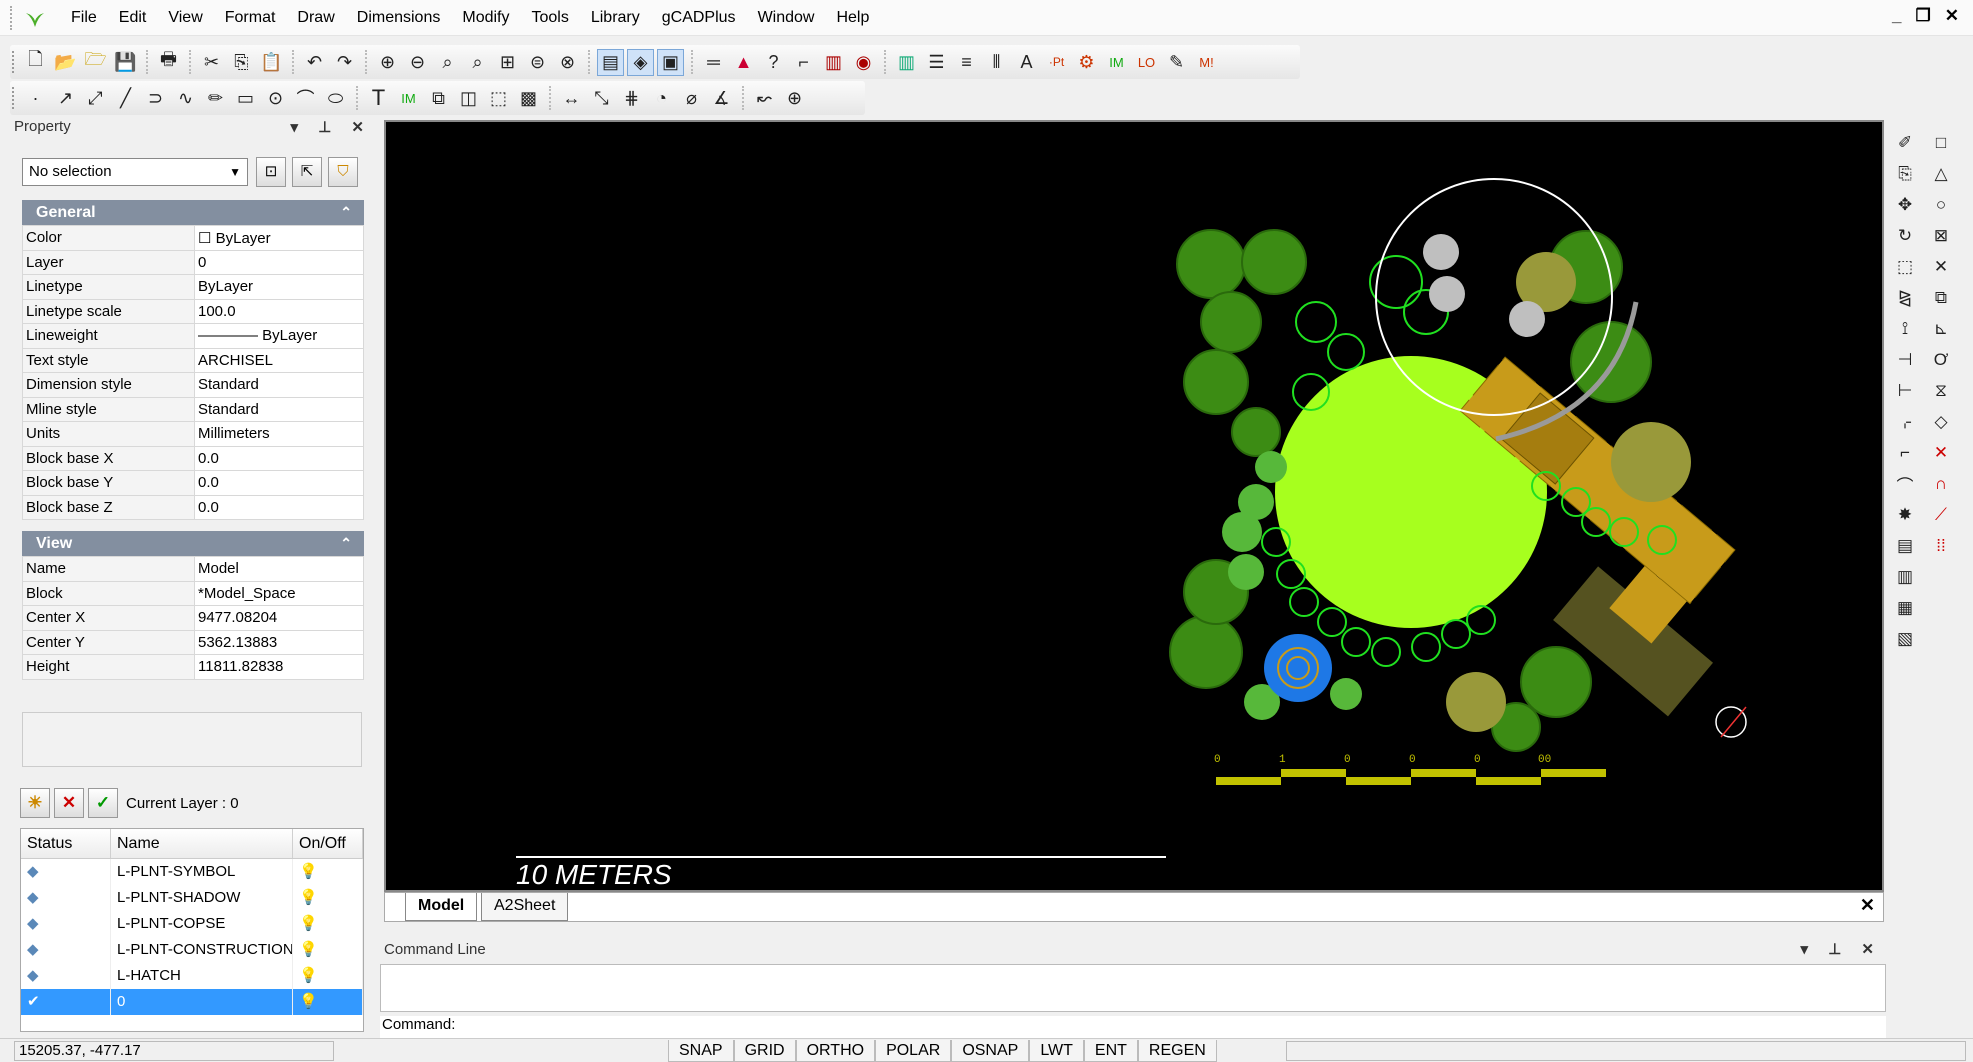  Describe the element at coordinates (1905, 608) in the screenshot. I see `draworder-icon: ▦` at that location.